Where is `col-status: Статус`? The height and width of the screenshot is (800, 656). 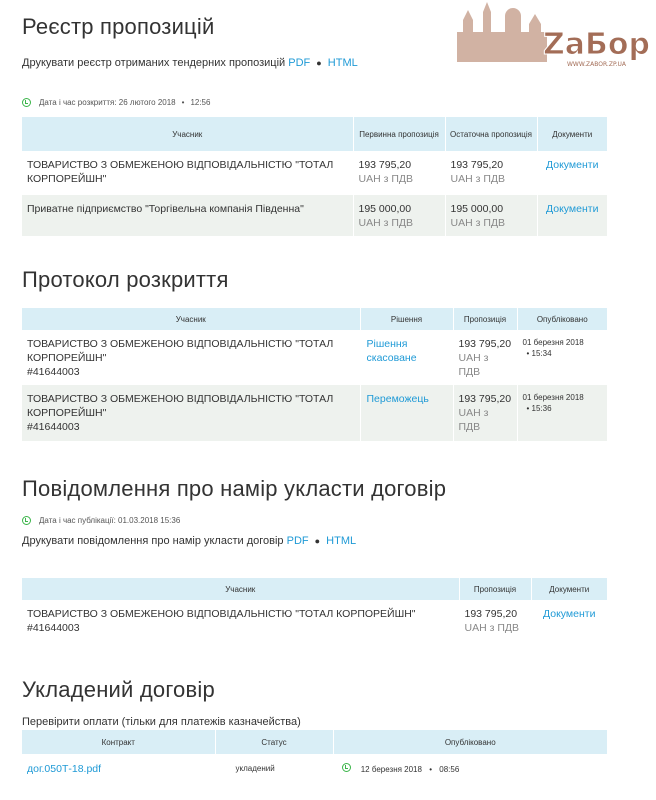 col-status: Статус is located at coordinates (274, 742).